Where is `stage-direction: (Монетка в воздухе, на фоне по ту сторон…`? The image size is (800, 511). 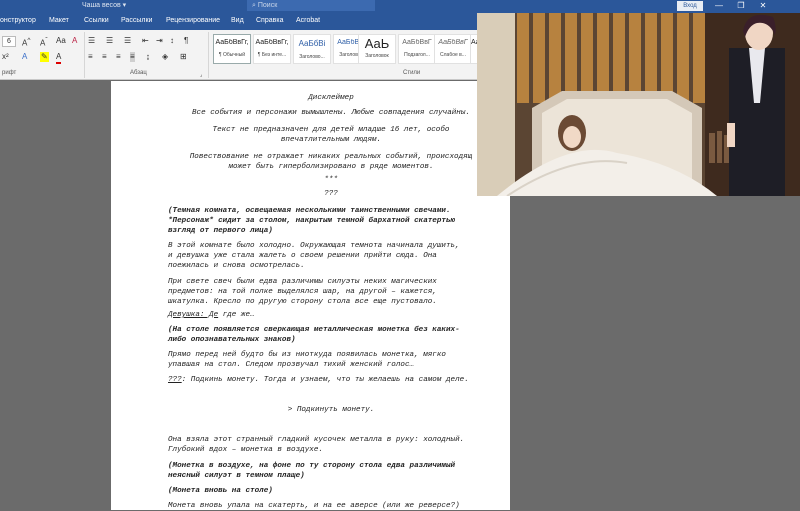 stage-direction: (Монетка в воздухе, на фоне по ту сторон… is located at coordinates (312, 466).